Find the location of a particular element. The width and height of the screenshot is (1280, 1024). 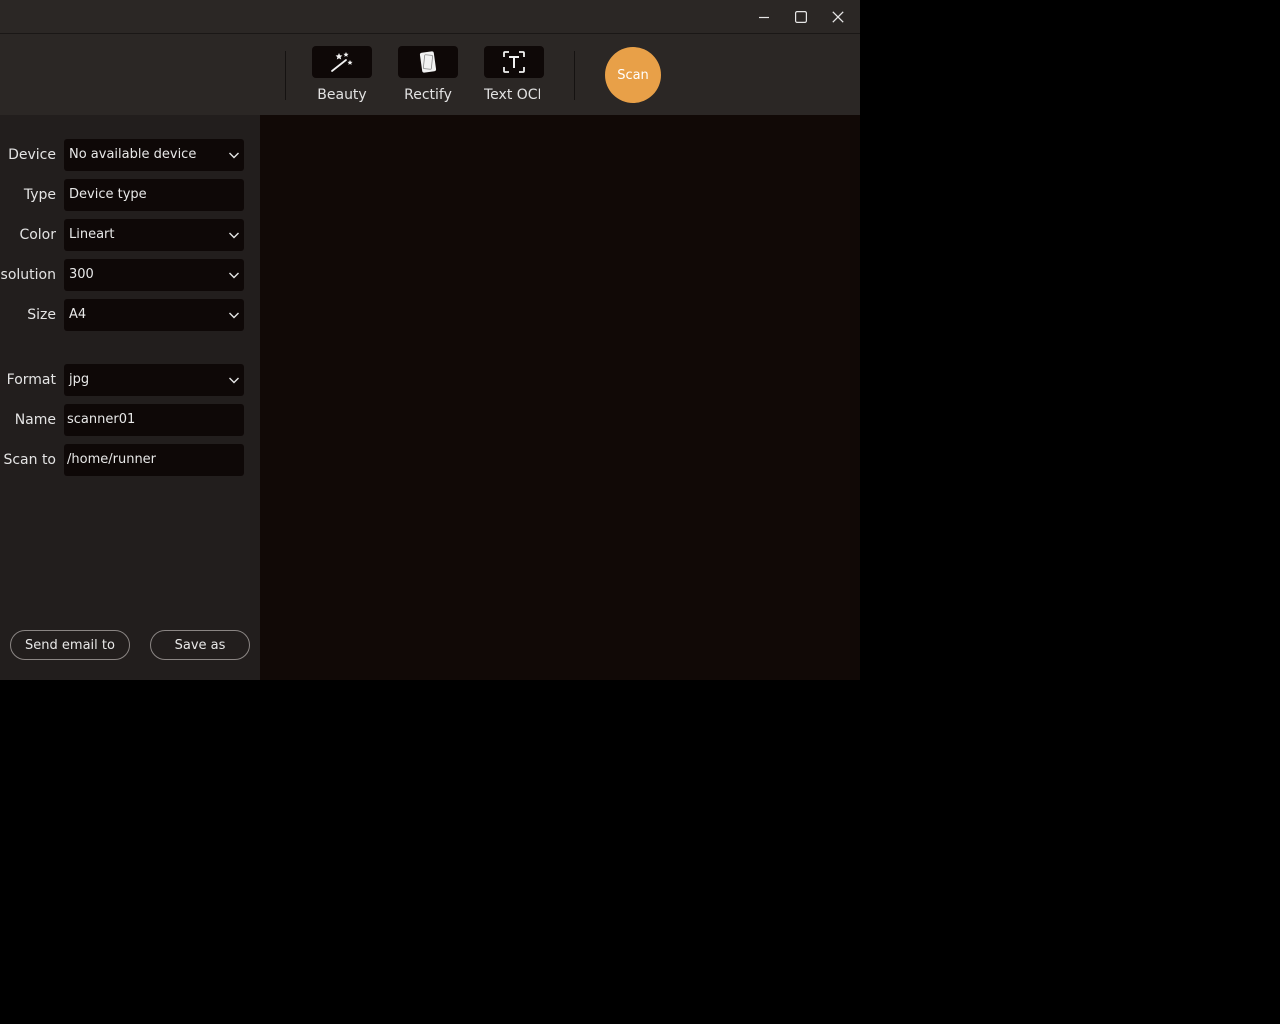

close-icon is located at coordinates (838, 16).